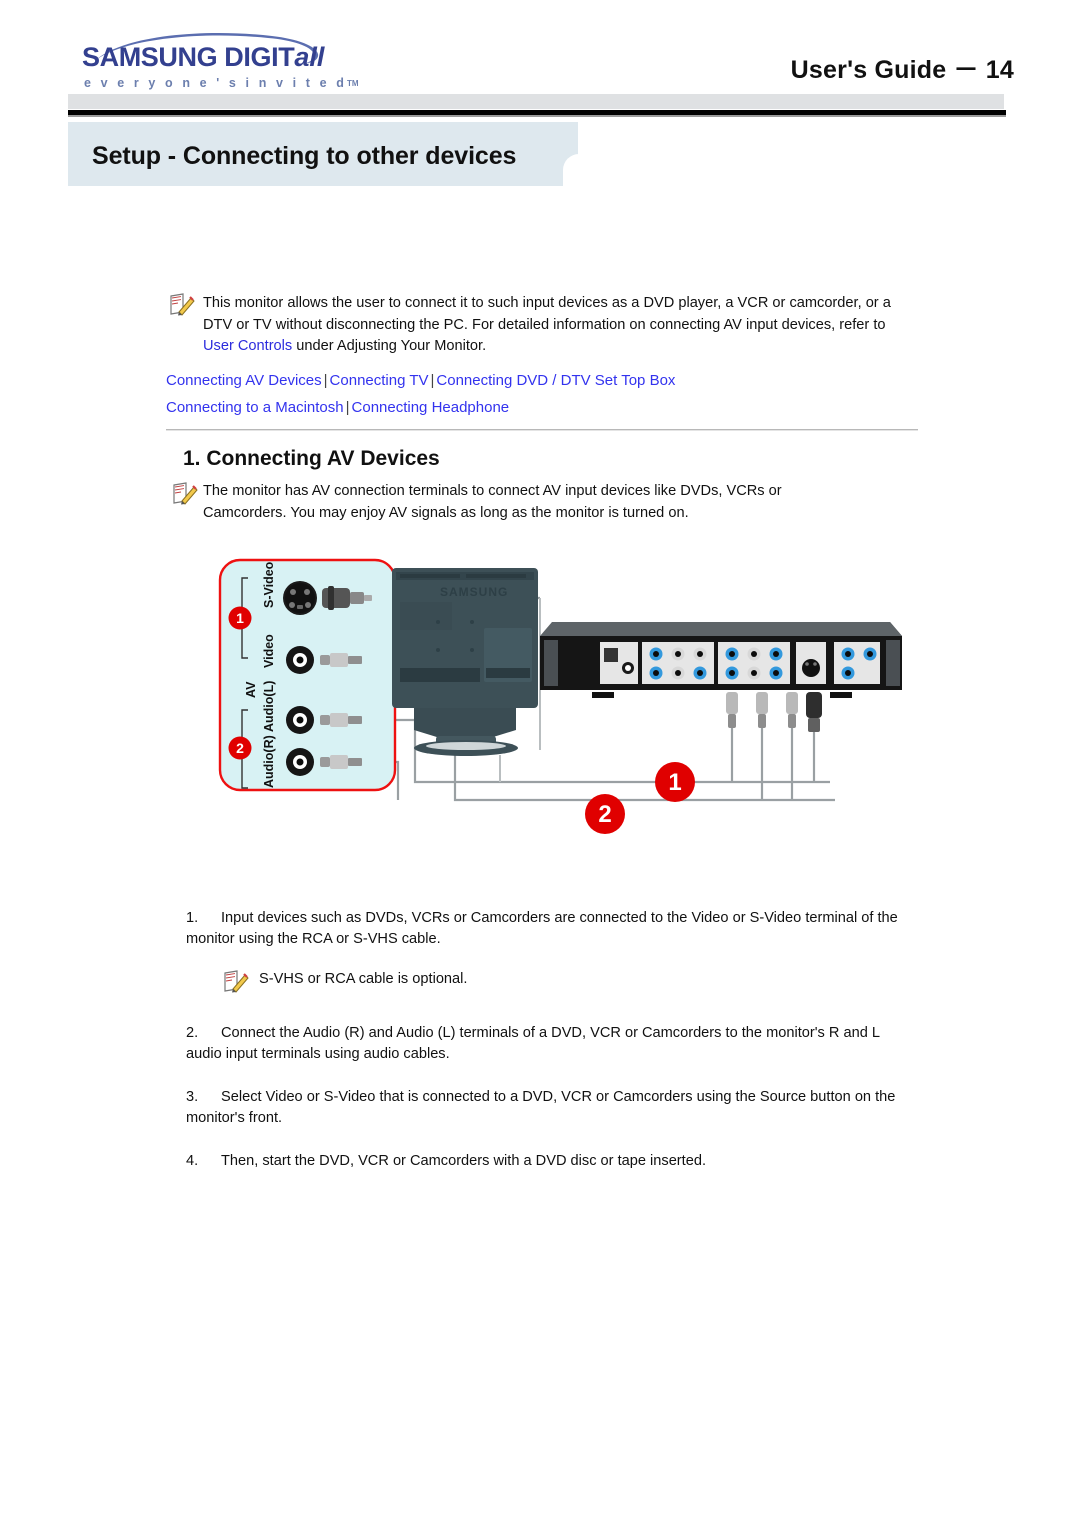 This screenshot has width=1080, height=1528. Describe the element at coordinates (192, 1033) in the screenshot. I see `step-number: 2.` at that location.